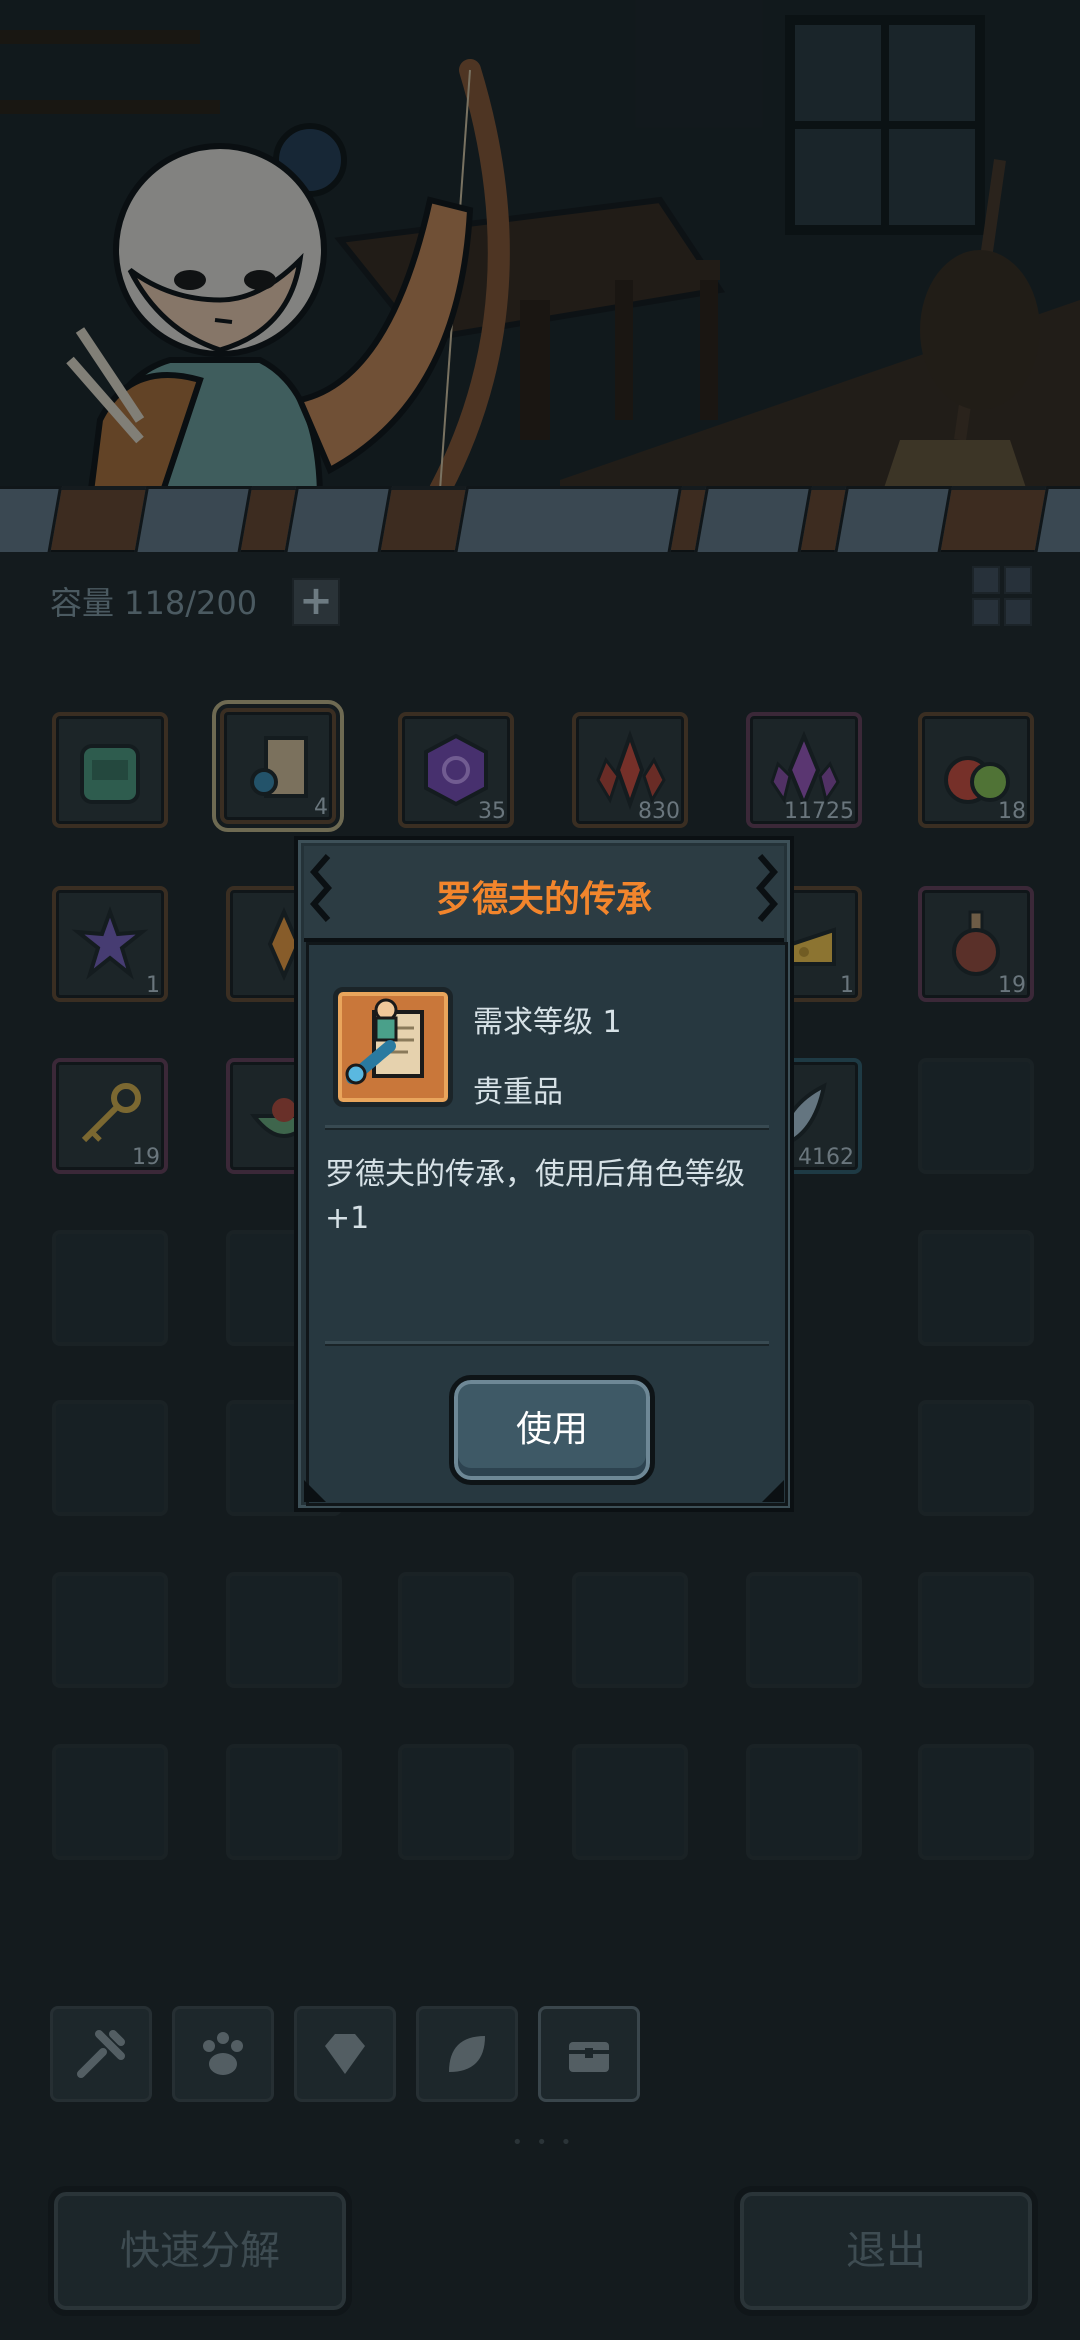  I want to click on tab-pets, so click(223, 2054).